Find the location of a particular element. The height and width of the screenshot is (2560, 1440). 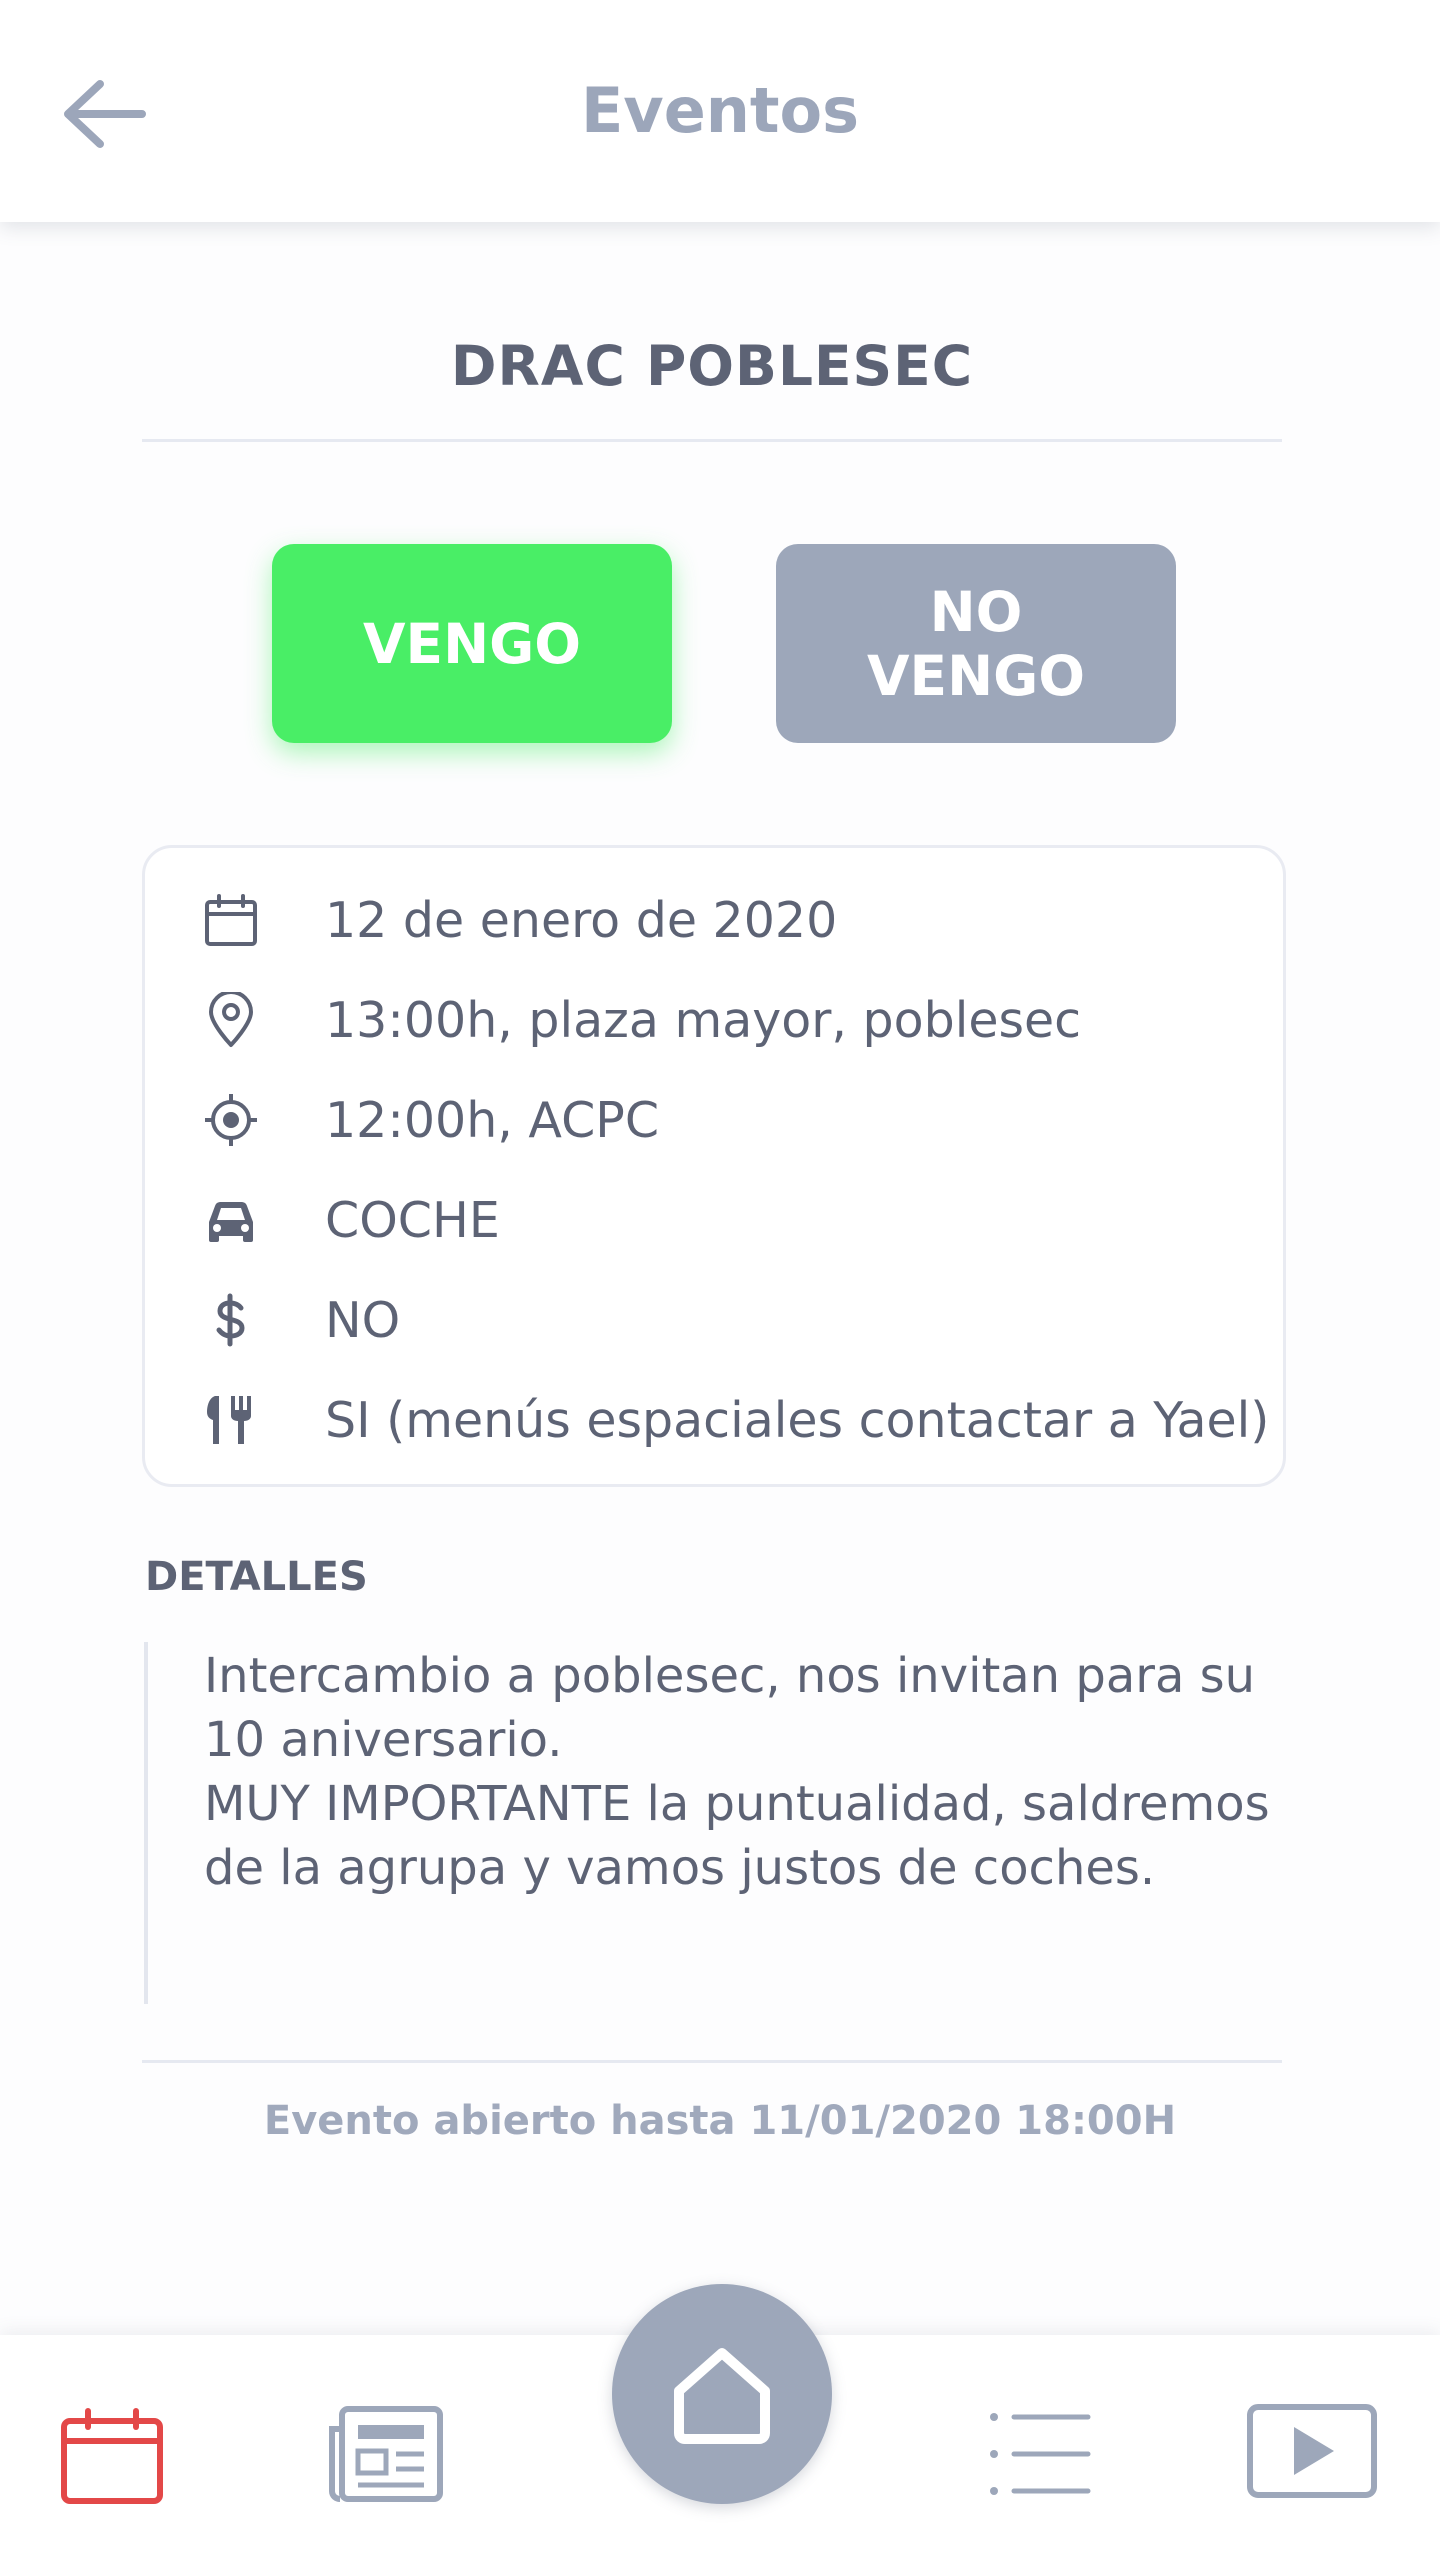

nav-videos is located at coordinates (1312, 2453).